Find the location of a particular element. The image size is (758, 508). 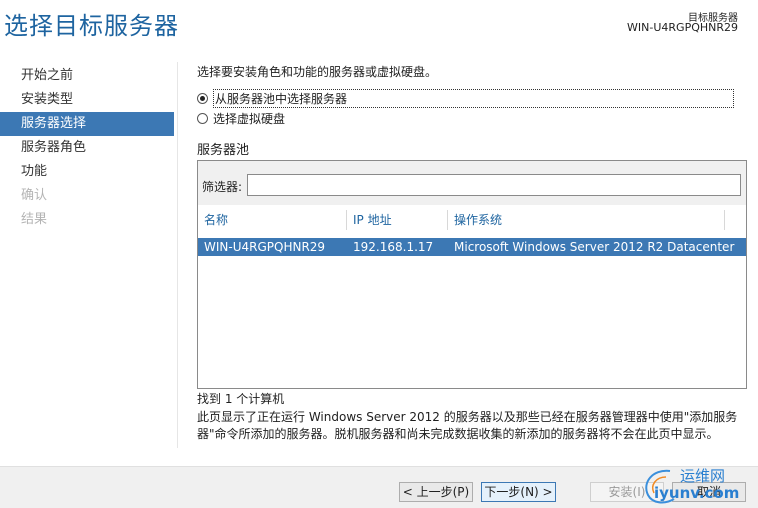

nav-item-features: 功能 is located at coordinates (87, 172).